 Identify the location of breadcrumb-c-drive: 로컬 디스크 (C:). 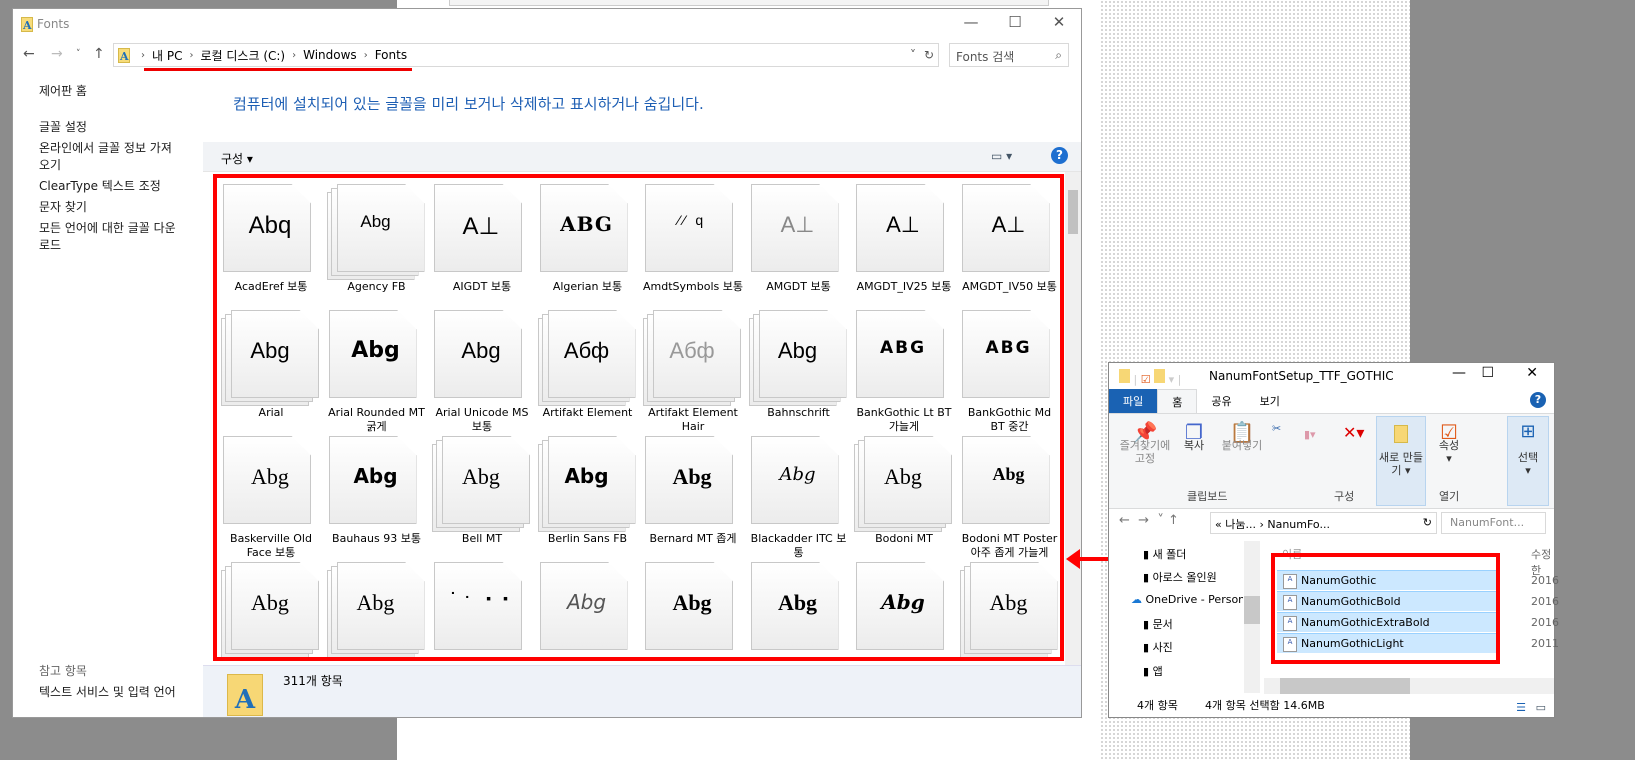
(242, 55).